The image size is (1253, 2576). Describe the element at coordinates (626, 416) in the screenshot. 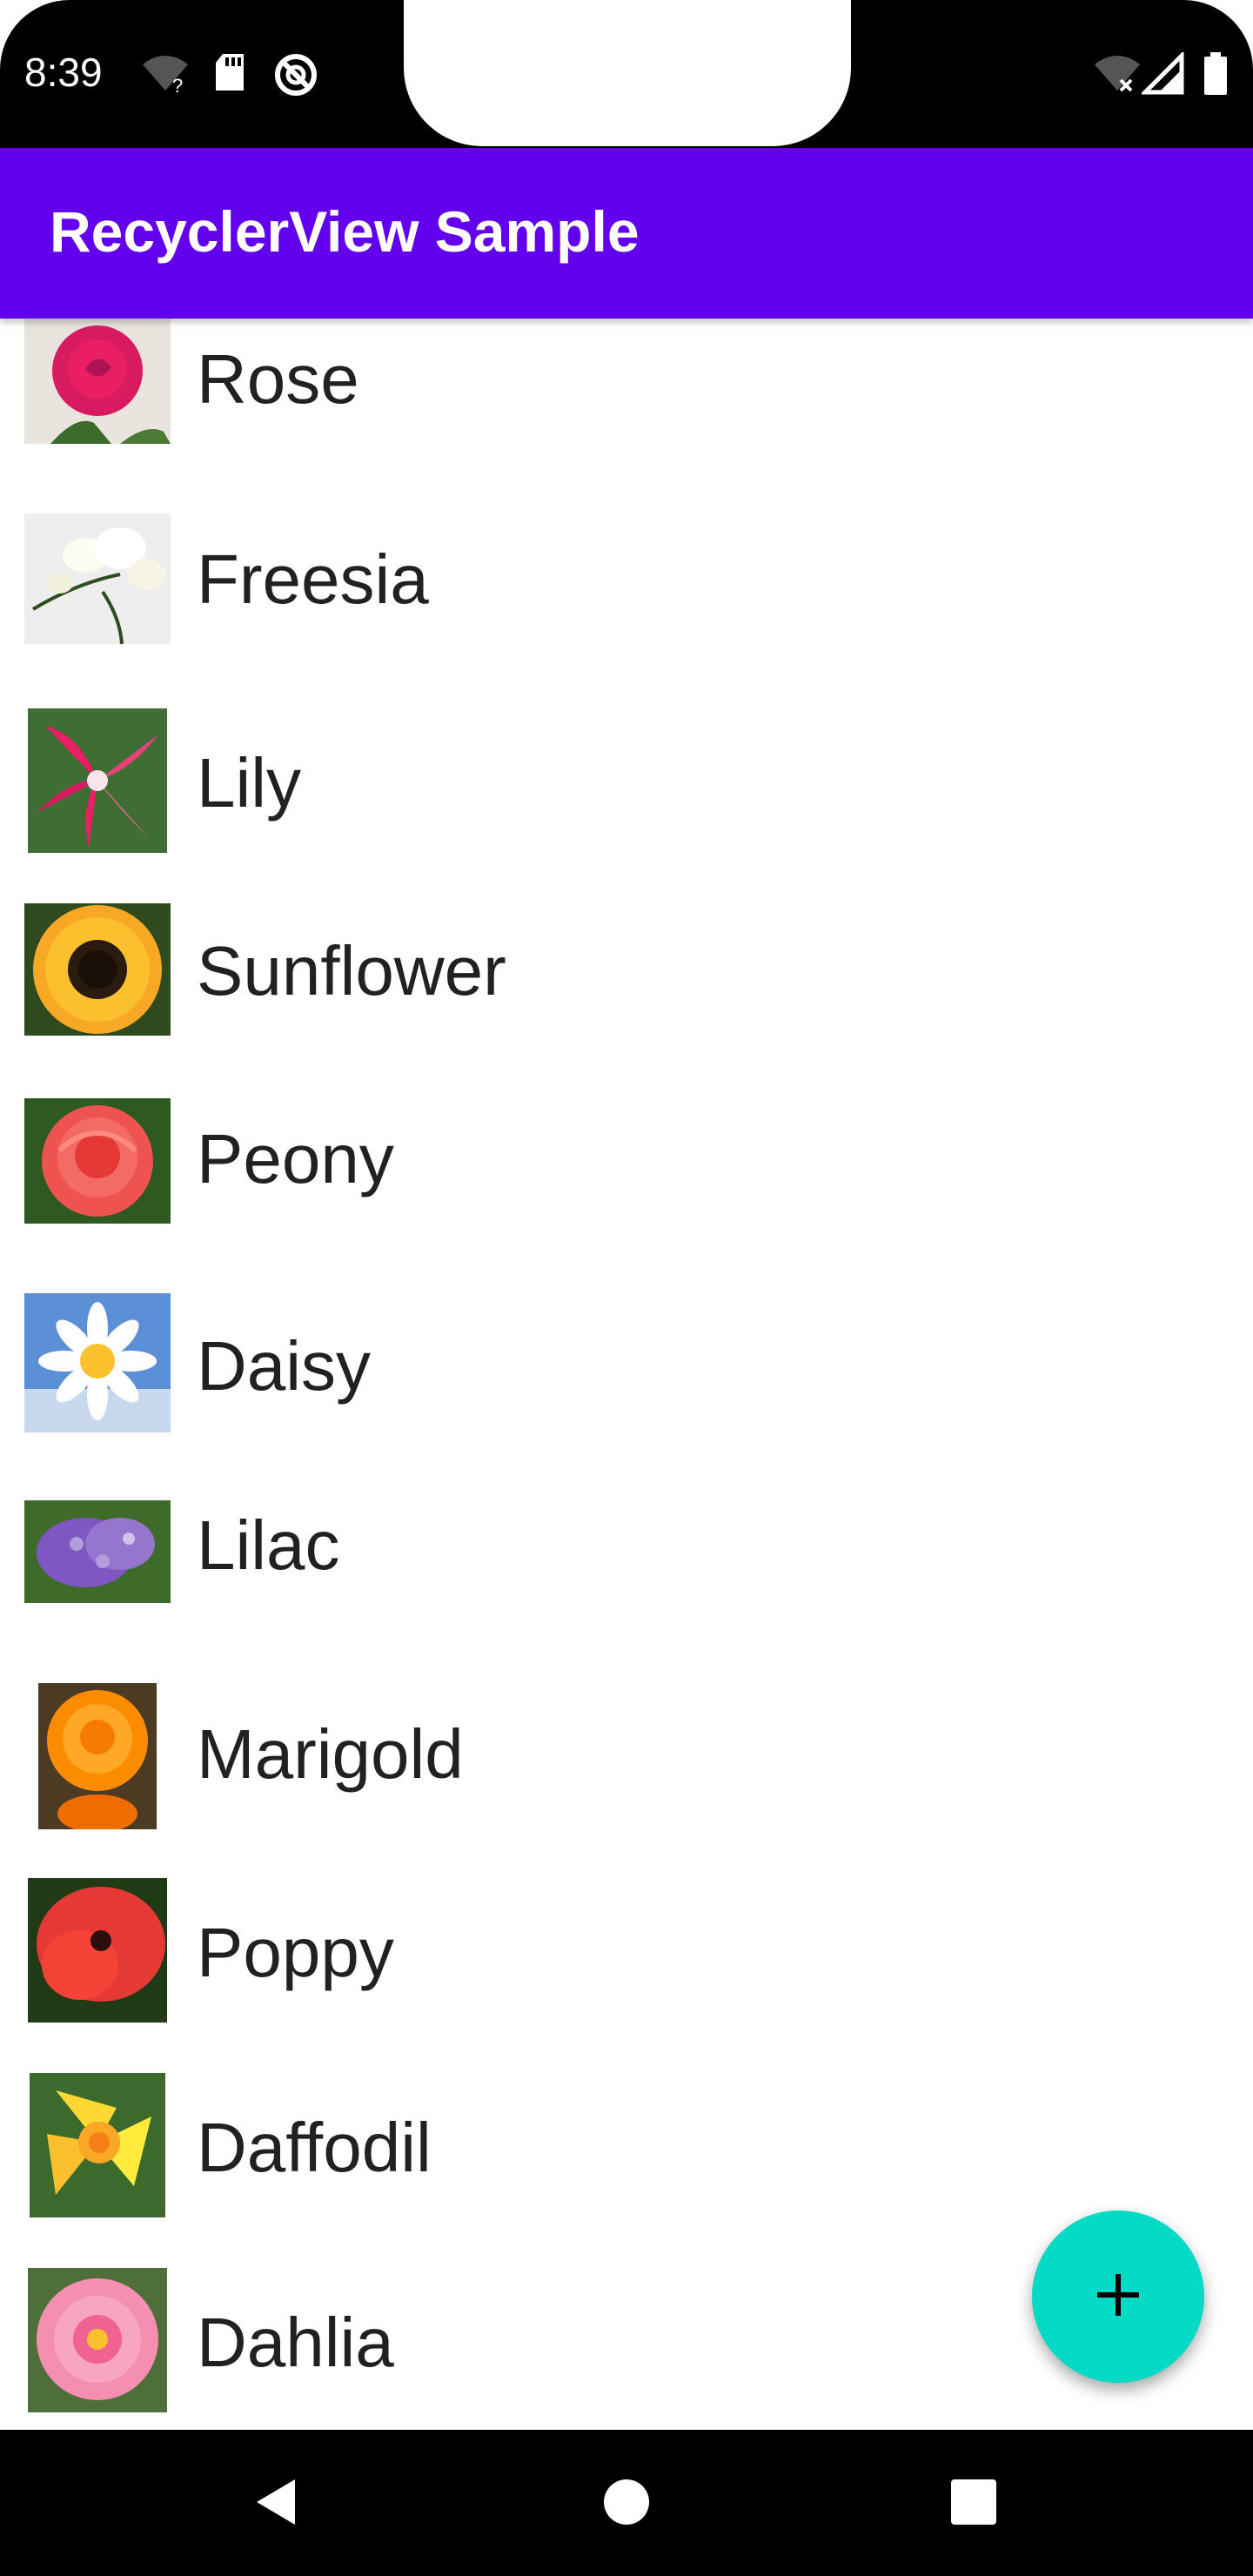

I see `list-item: Rose` at that location.